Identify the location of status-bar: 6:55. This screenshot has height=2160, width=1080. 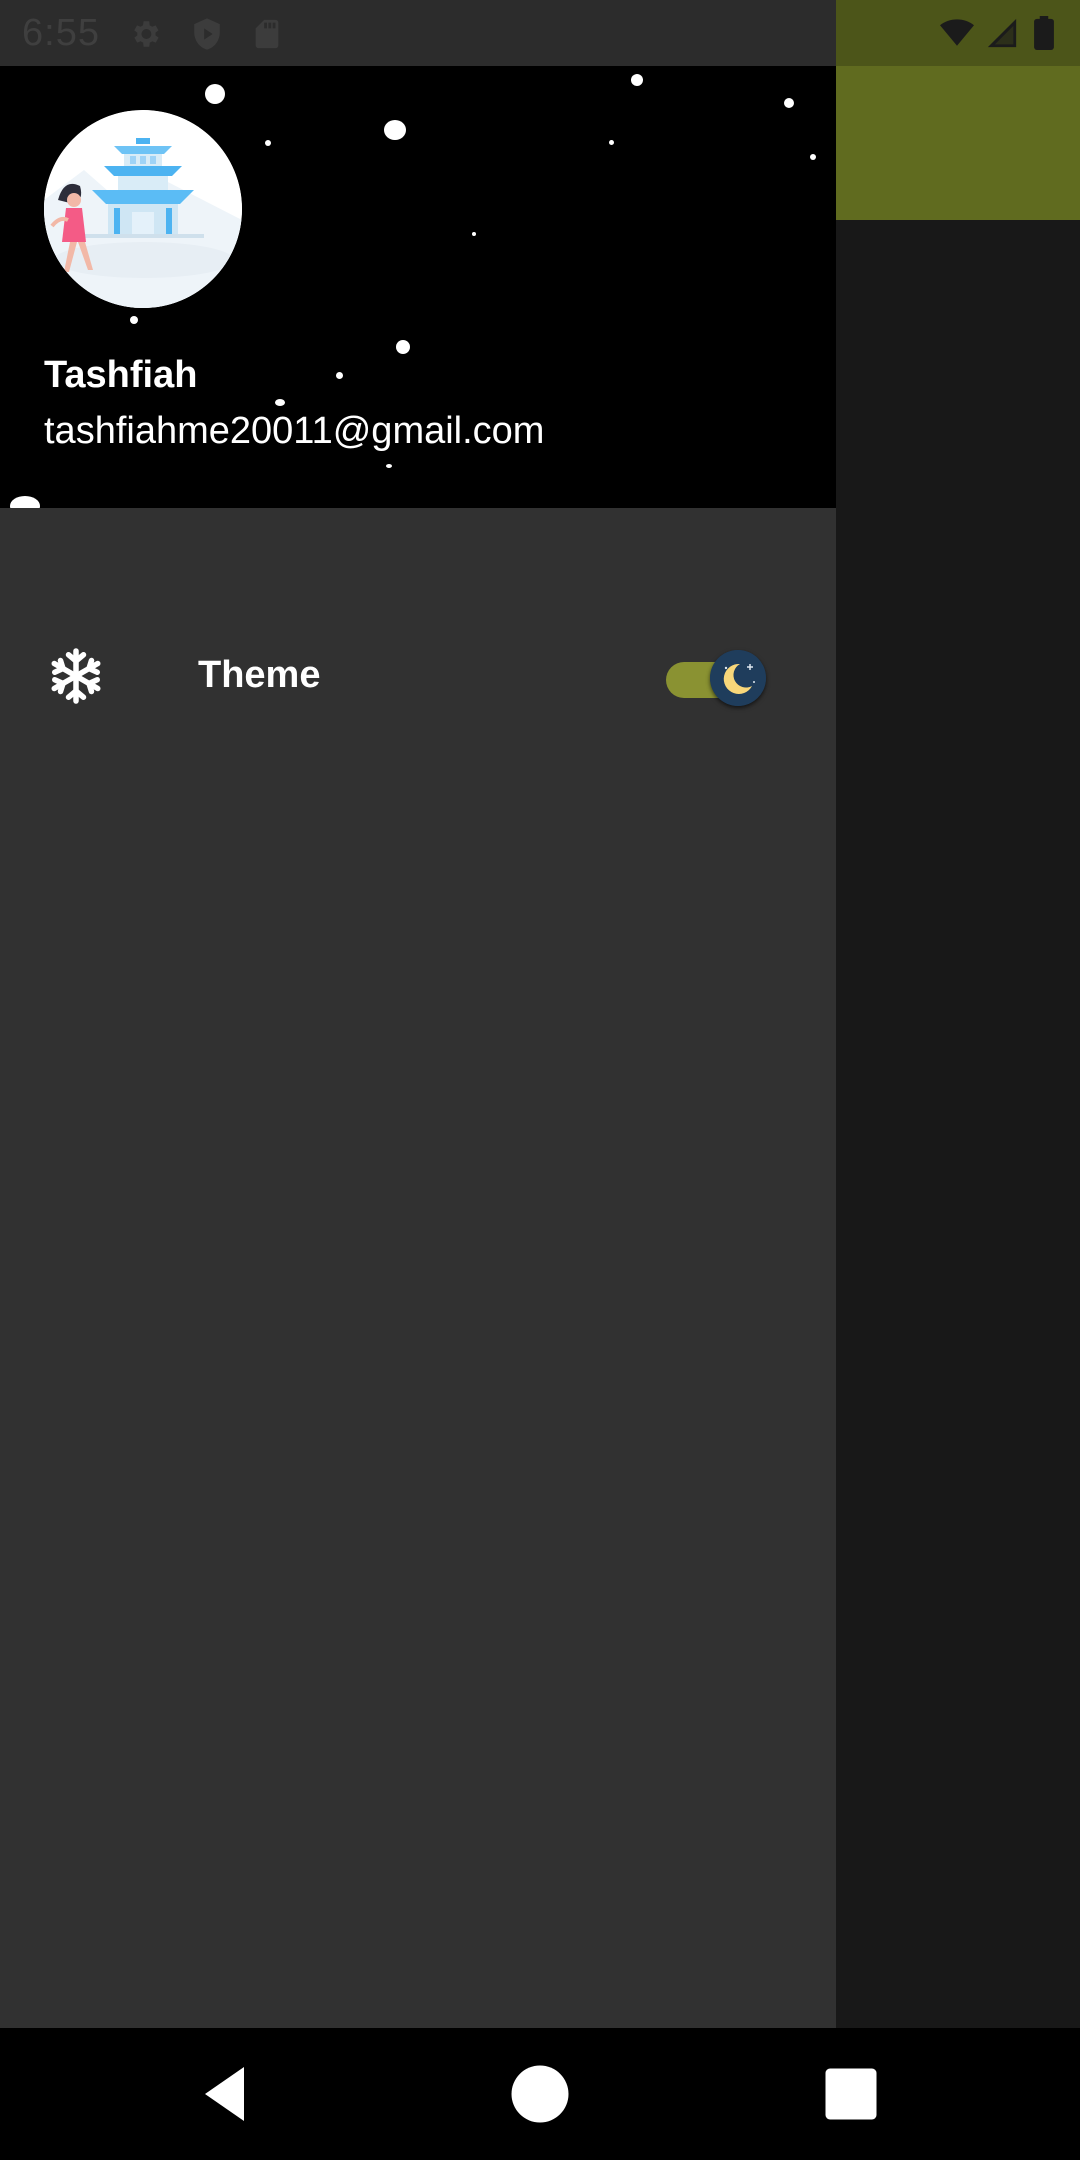
(418, 33).